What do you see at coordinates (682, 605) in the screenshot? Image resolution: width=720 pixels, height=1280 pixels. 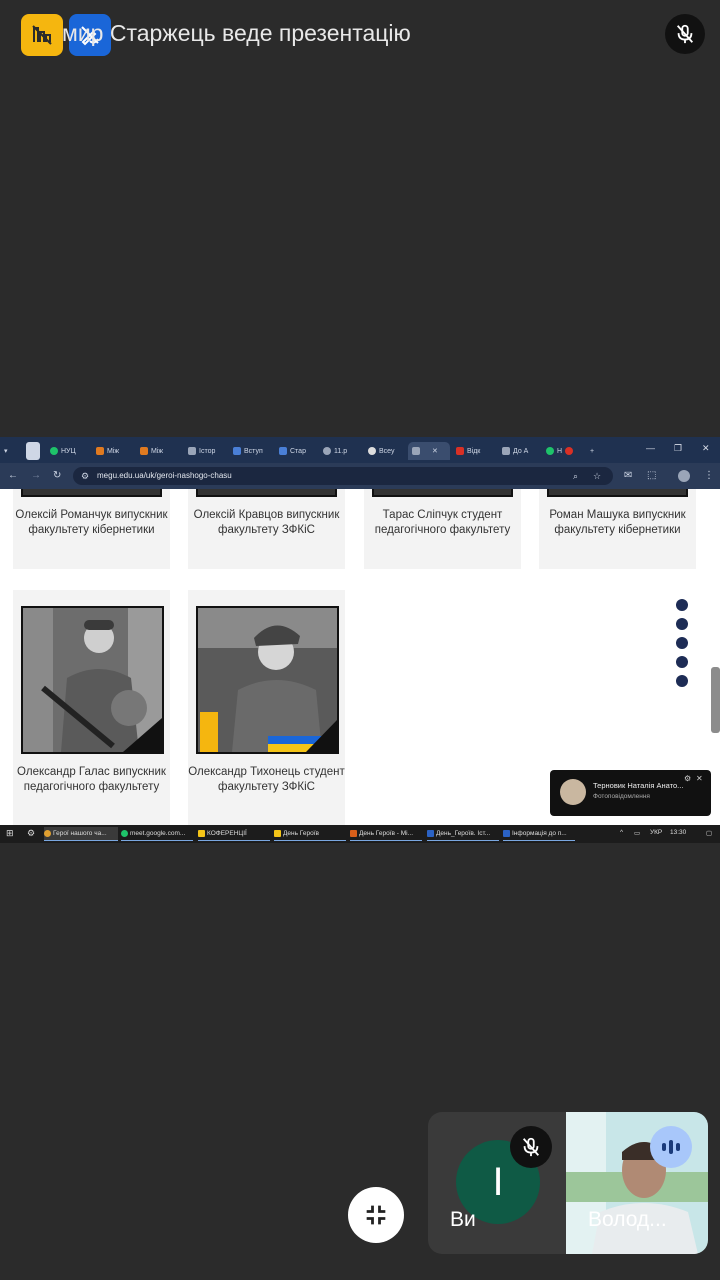 I see `facebook-icon` at bounding box center [682, 605].